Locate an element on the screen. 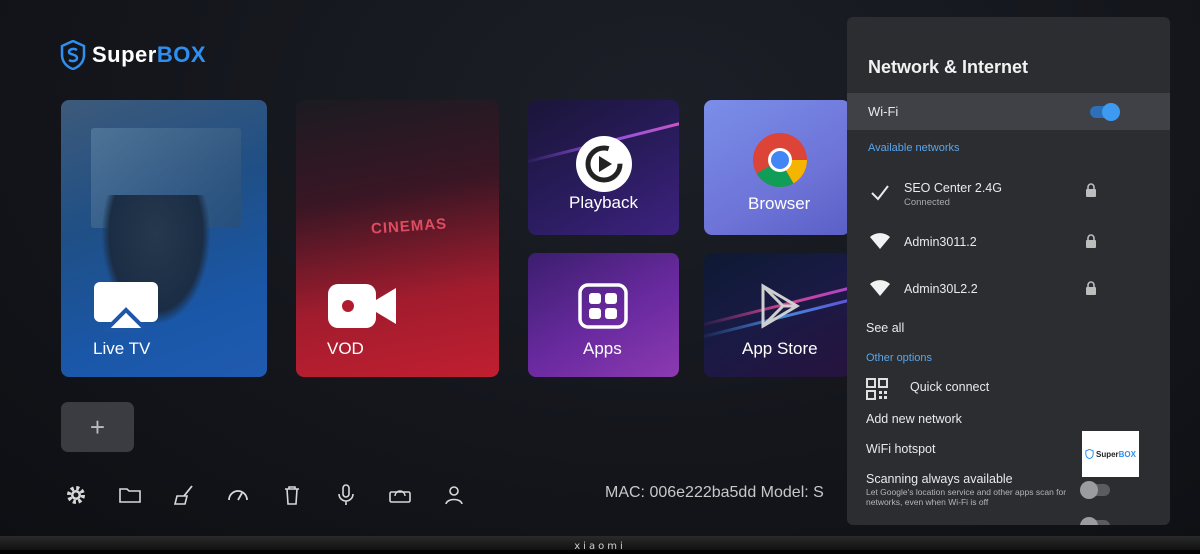 This screenshot has width=1200, height=554. speed-test-button is located at coordinates (238, 495).